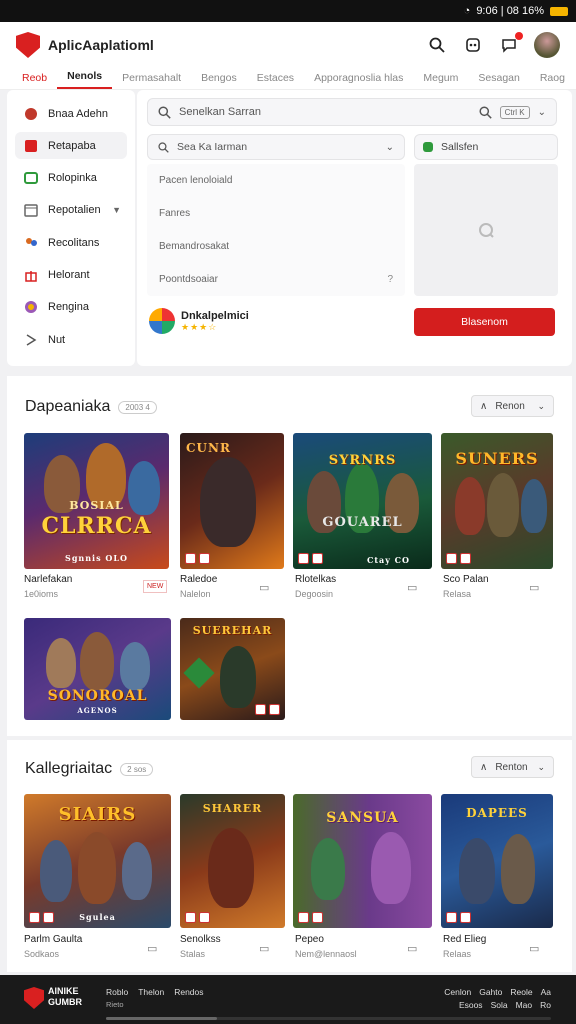 Image resolution: width=576 pixels, height=1024 pixels. Describe the element at coordinates (200, 939) in the screenshot. I see `game-title: Senolkss` at that location.